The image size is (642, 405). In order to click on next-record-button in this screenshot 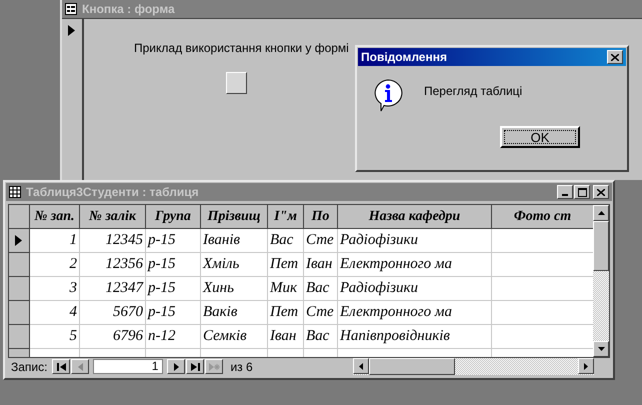, I will do `click(176, 366)`.